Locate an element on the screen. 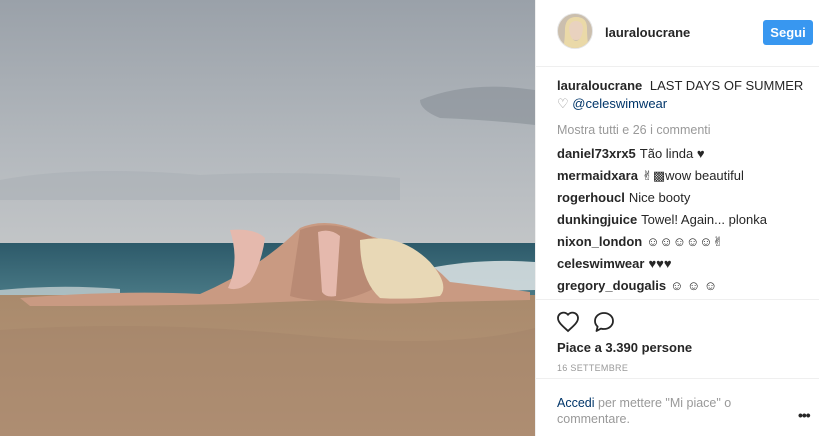 Image resolution: width=819 pixels, height=436 pixels. comment-text: ☺ ☺ ☺ is located at coordinates (694, 285).